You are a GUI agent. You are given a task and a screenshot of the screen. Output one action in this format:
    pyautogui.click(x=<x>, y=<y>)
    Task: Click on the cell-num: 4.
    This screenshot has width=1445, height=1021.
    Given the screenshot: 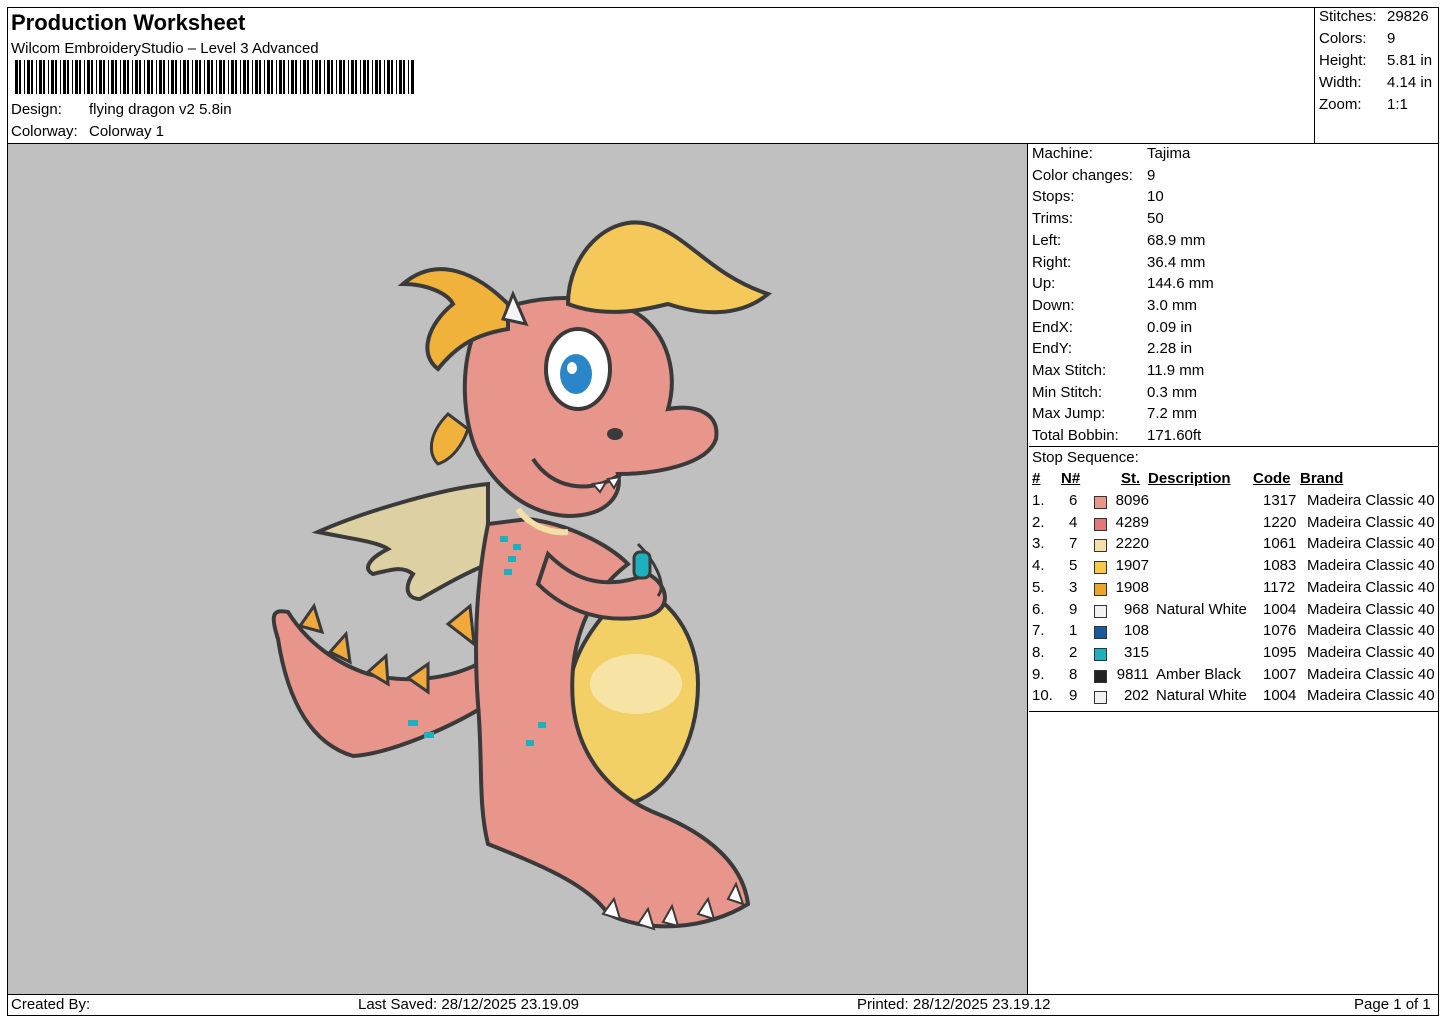 What is the action you would take?
    pyautogui.click(x=1038, y=566)
    